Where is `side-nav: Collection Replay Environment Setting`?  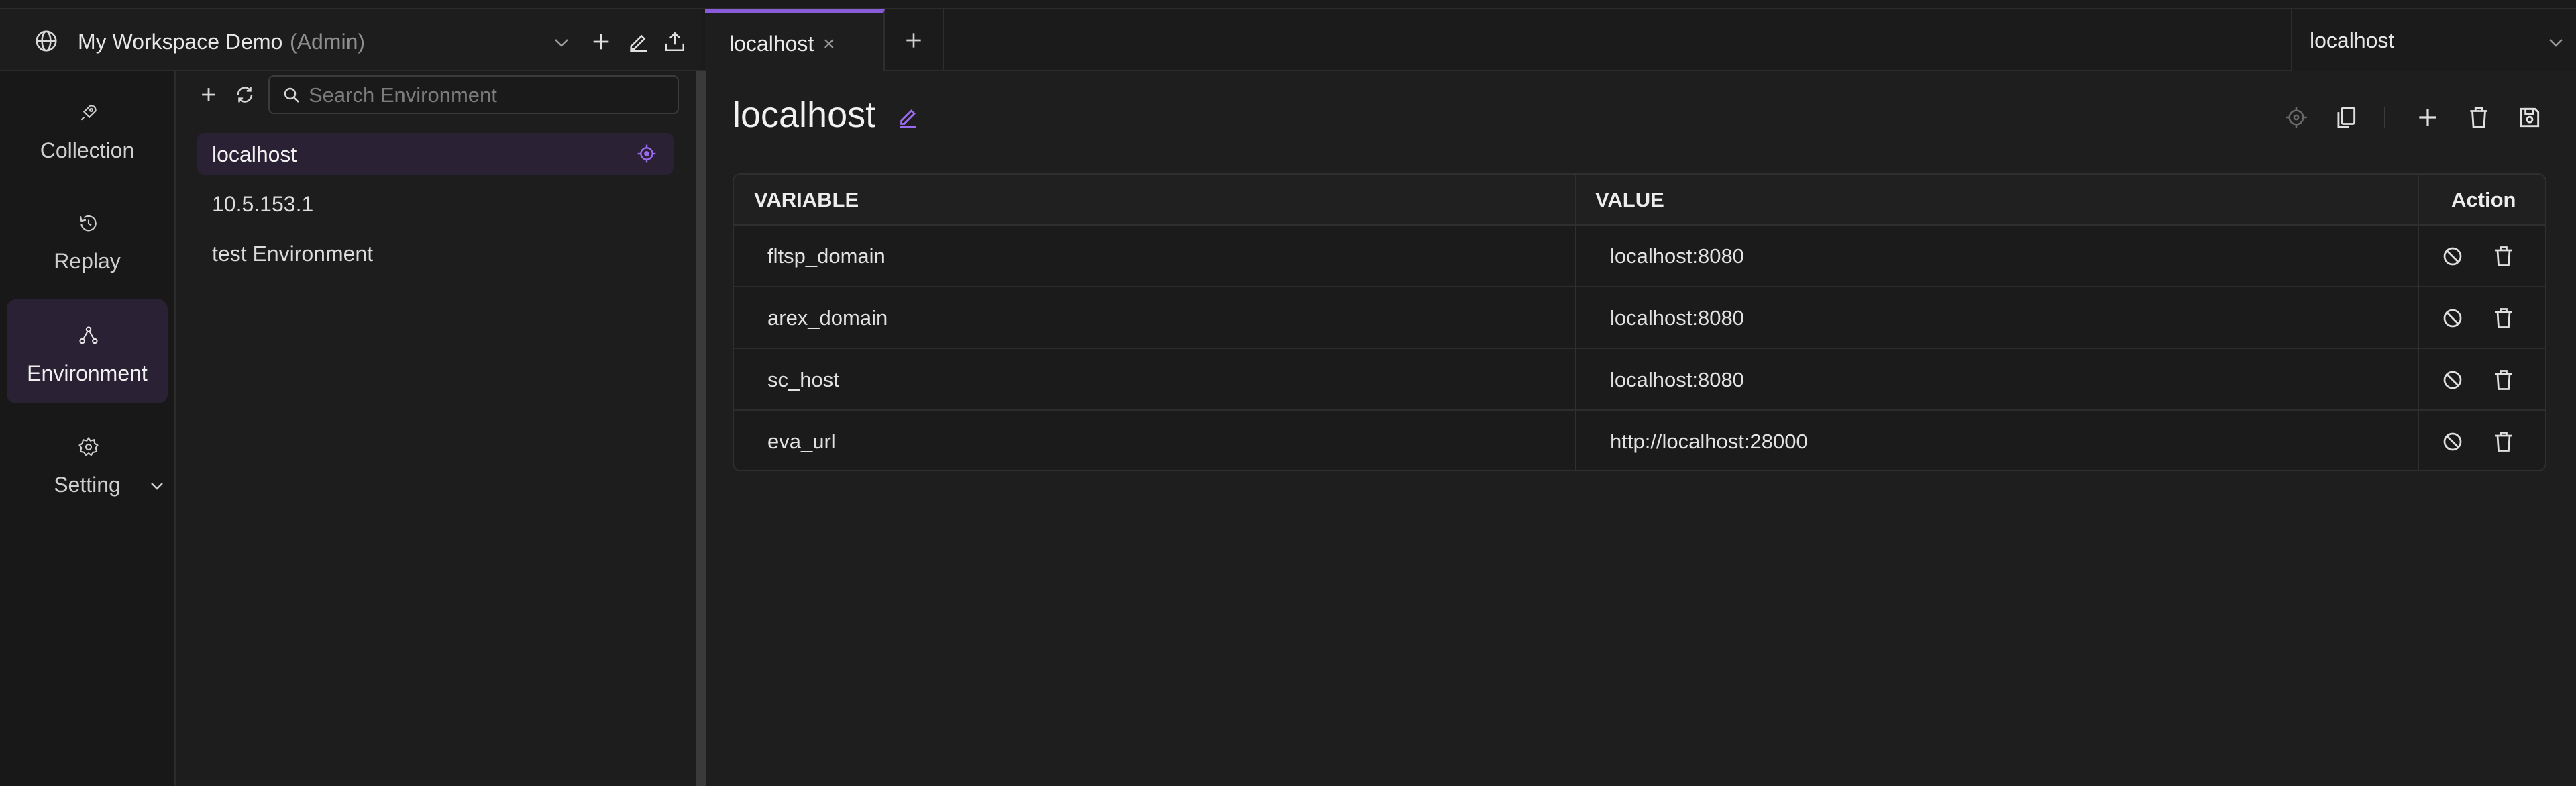
side-nav: Collection Replay Environment Setting is located at coordinates (88, 428).